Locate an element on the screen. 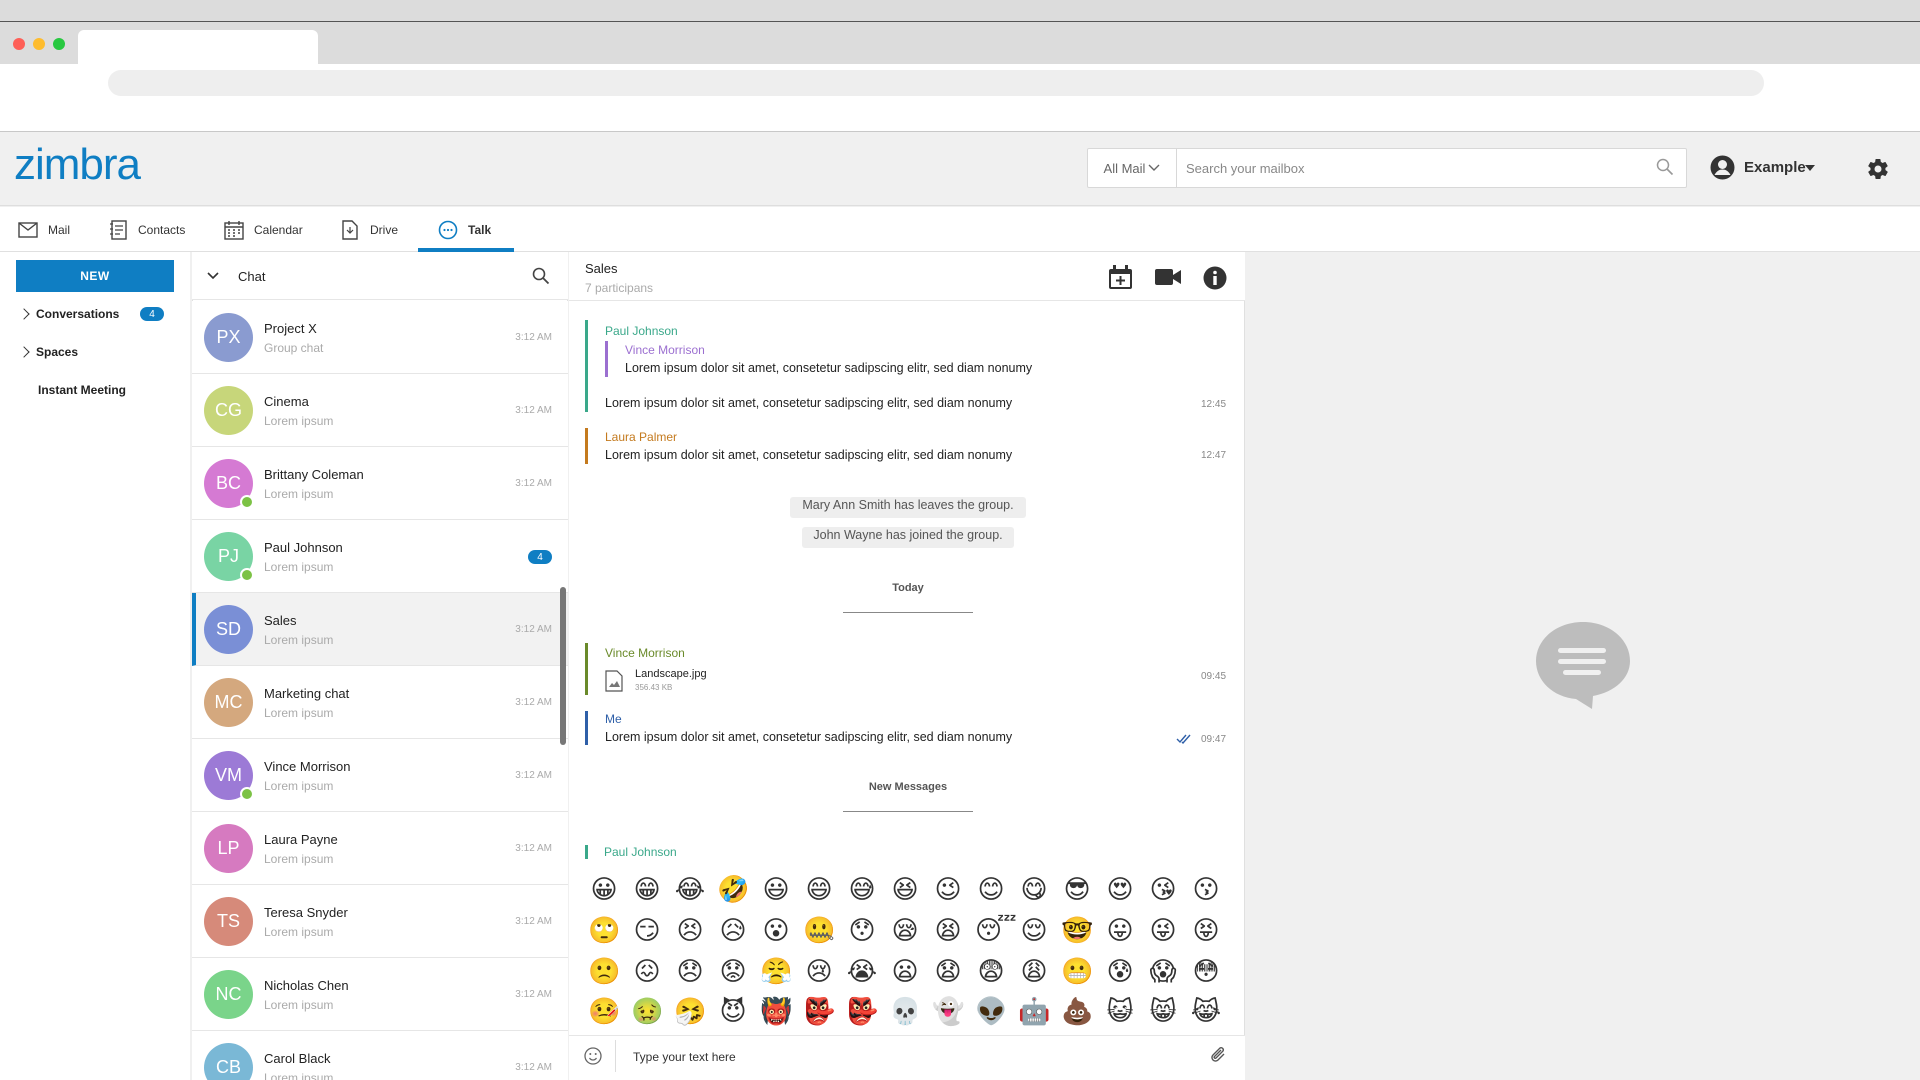 The image size is (1920, 1080). emoji-option: 🤧 is located at coordinates (690, 1012).